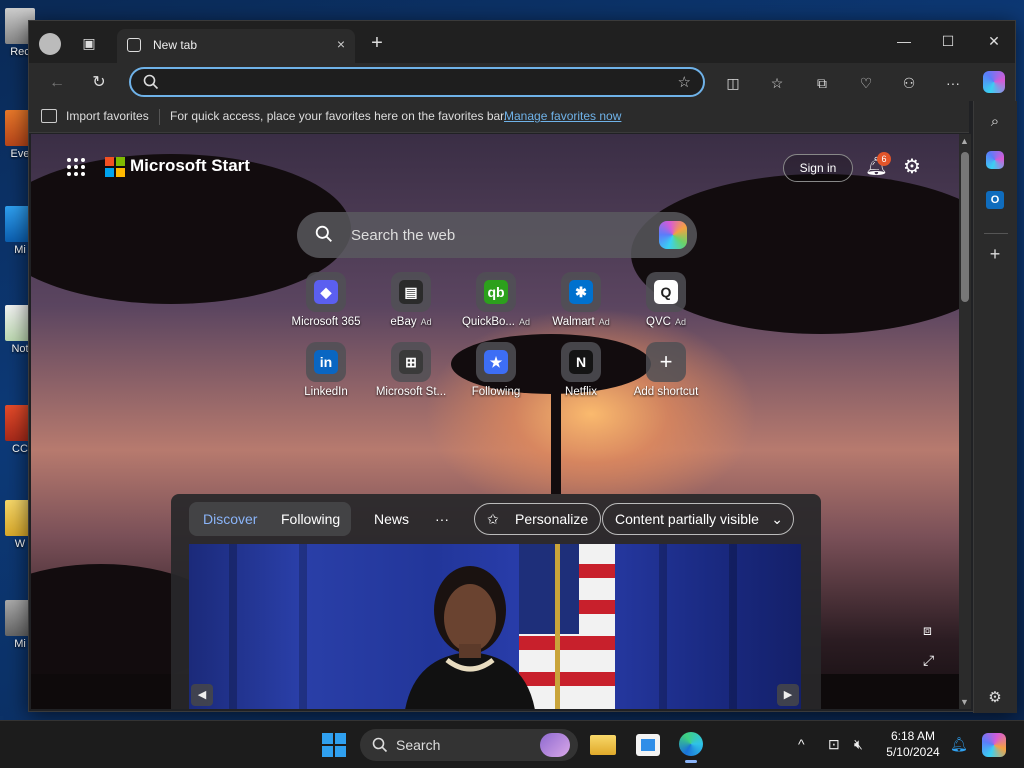  Describe the element at coordinates (522, 42) in the screenshot. I see `title-bar: ▣ New tab × + — ☐ ✕` at that location.